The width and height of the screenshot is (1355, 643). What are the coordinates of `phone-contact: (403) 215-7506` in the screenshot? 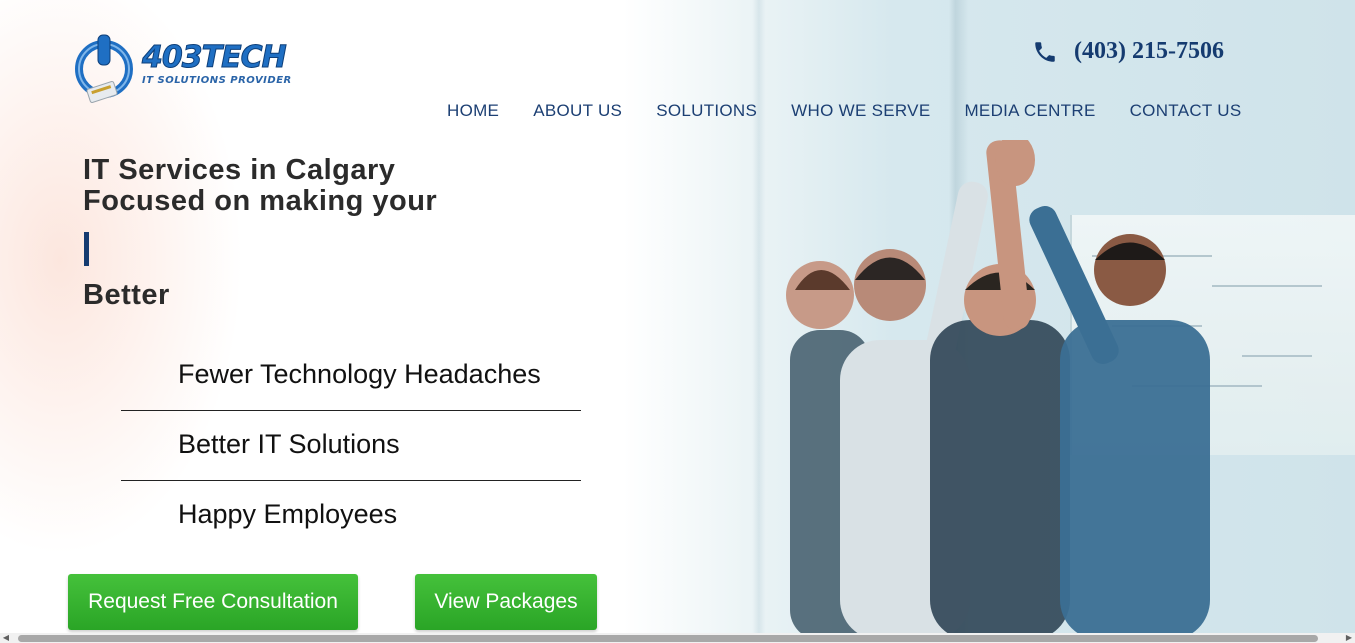 It's located at (1128, 51).